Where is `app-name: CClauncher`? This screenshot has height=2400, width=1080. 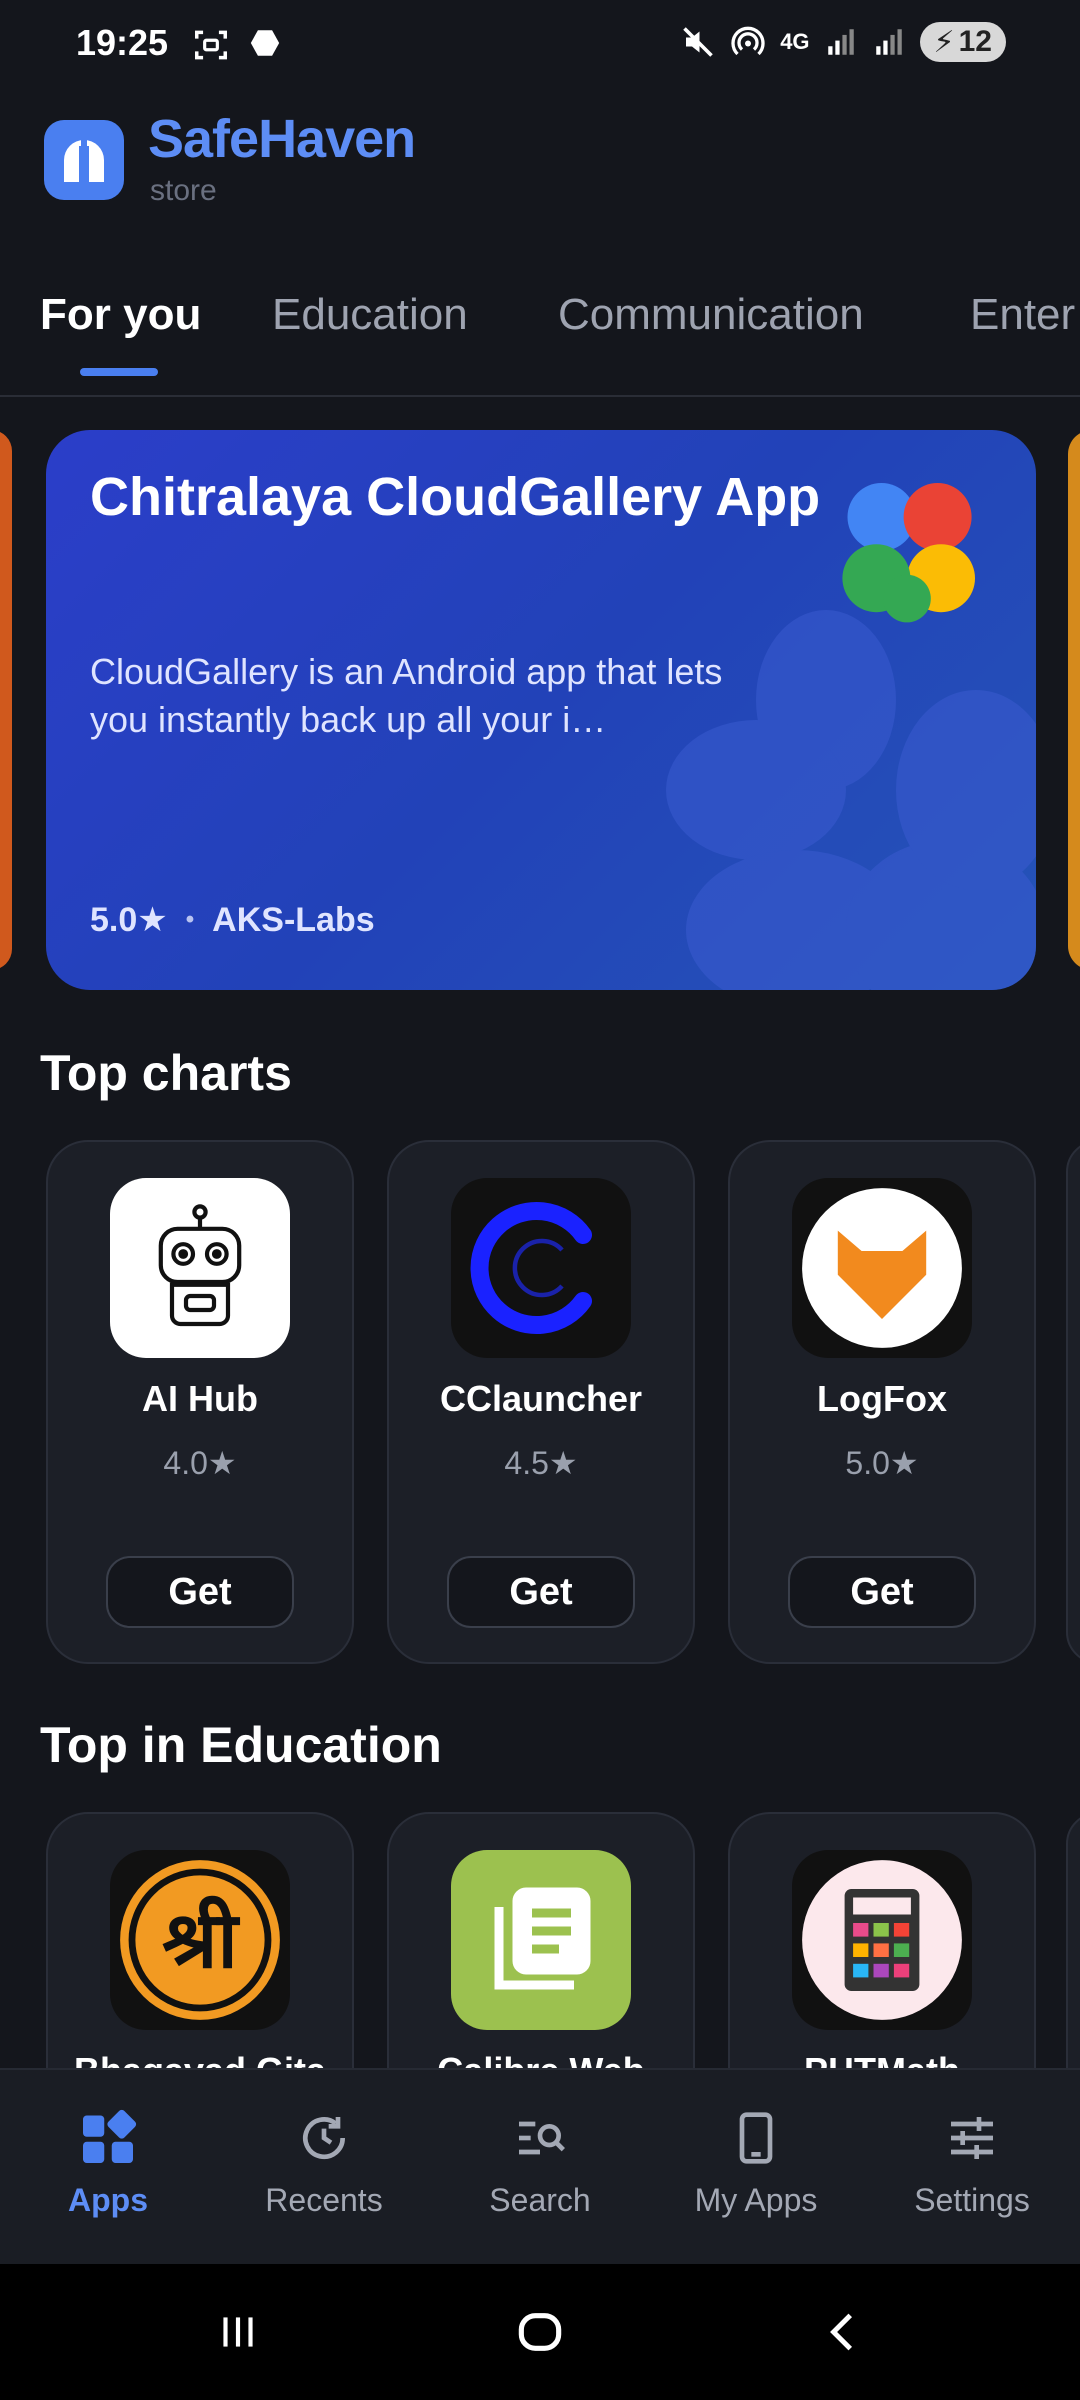 app-name: CClauncher is located at coordinates (541, 1398).